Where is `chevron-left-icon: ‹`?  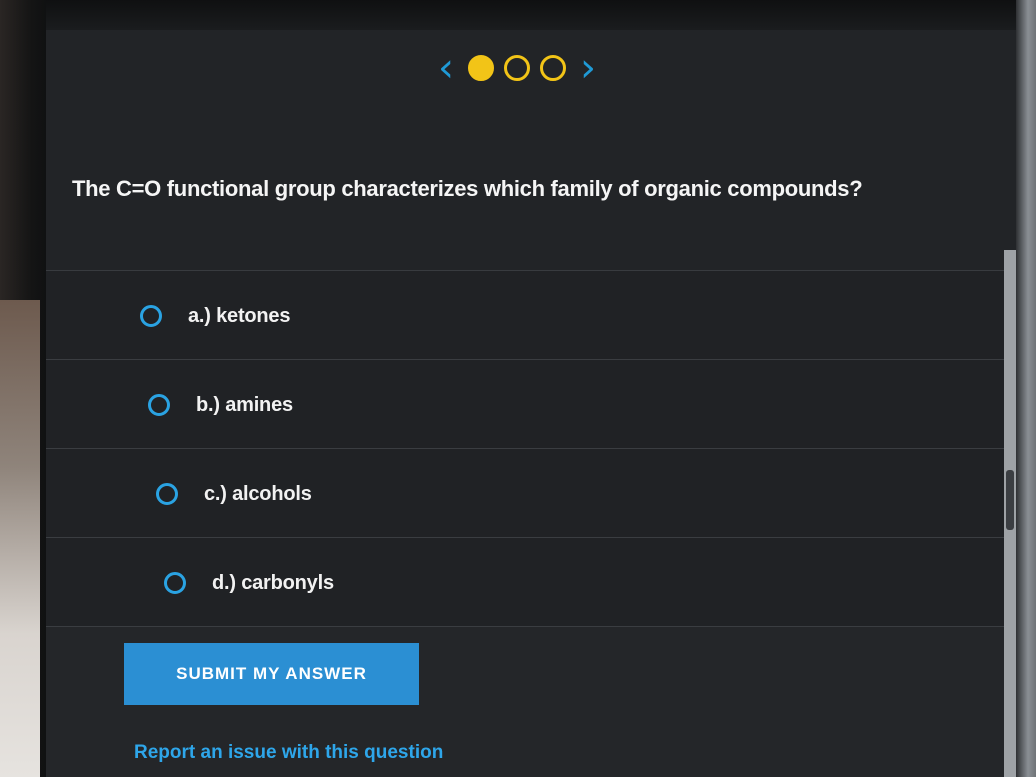 chevron-left-icon: ‹ is located at coordinates (446, 68).